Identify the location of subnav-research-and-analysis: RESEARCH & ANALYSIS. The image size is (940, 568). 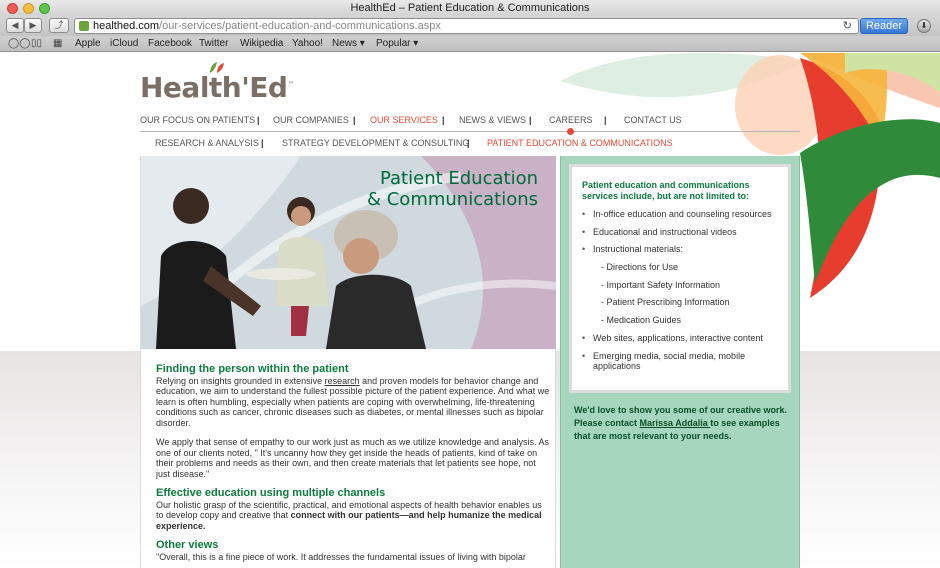
(207, 143).